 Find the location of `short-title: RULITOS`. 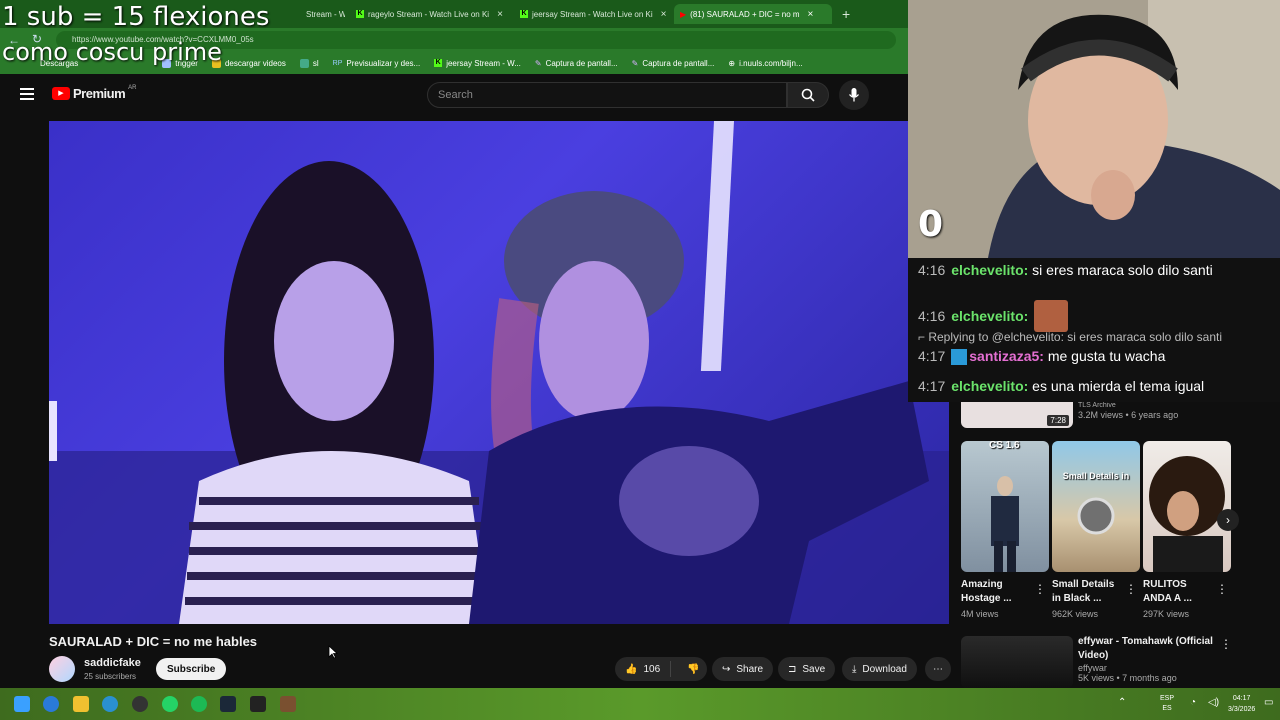

short-title: RULITOS is located at coordinates (1165, 584).